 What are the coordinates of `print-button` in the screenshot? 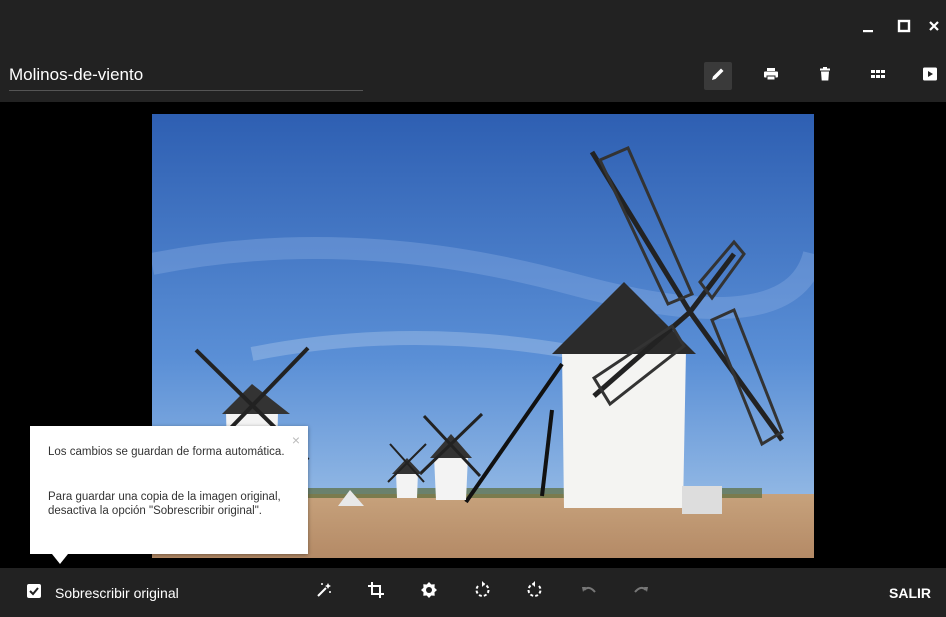 It's located at (771, 76).